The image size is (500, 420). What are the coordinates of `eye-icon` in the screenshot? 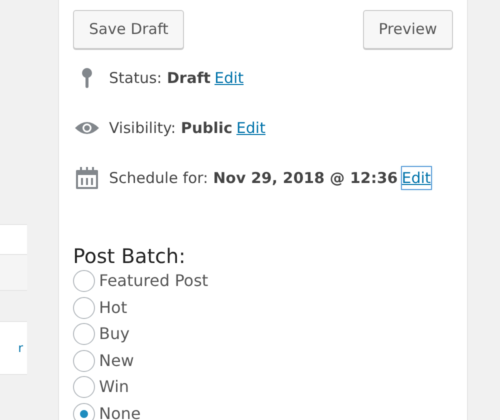 It's located at (87, 128).